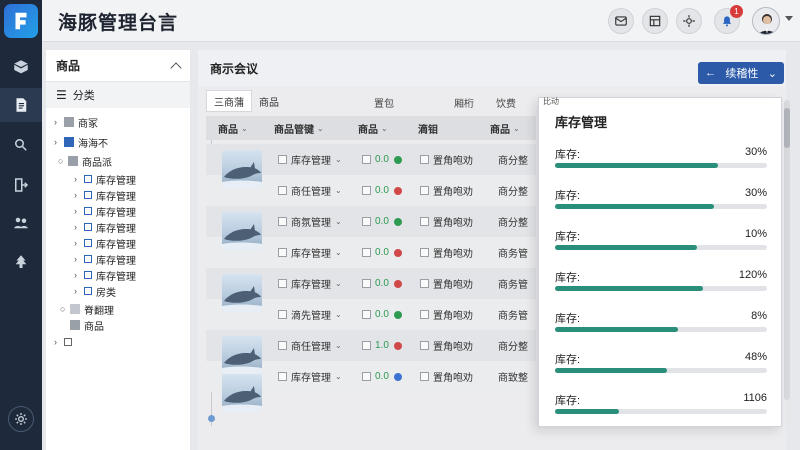  What do you see at coordinates (728, 19) in the screenshot?
I see `notification-icon: 1` at bounding box center [728, 19].